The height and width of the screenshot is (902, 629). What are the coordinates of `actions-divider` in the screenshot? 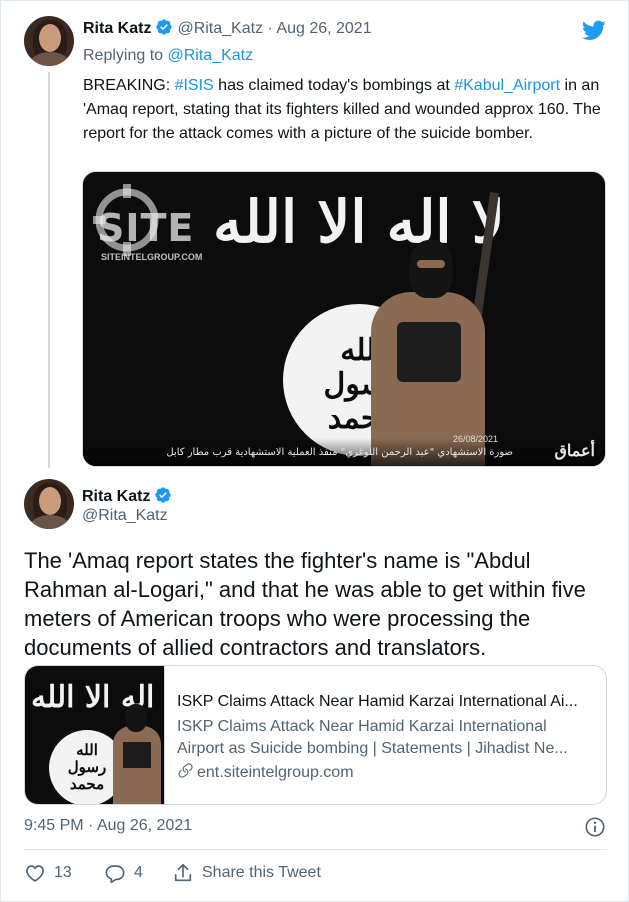 It's located at (315, 849).